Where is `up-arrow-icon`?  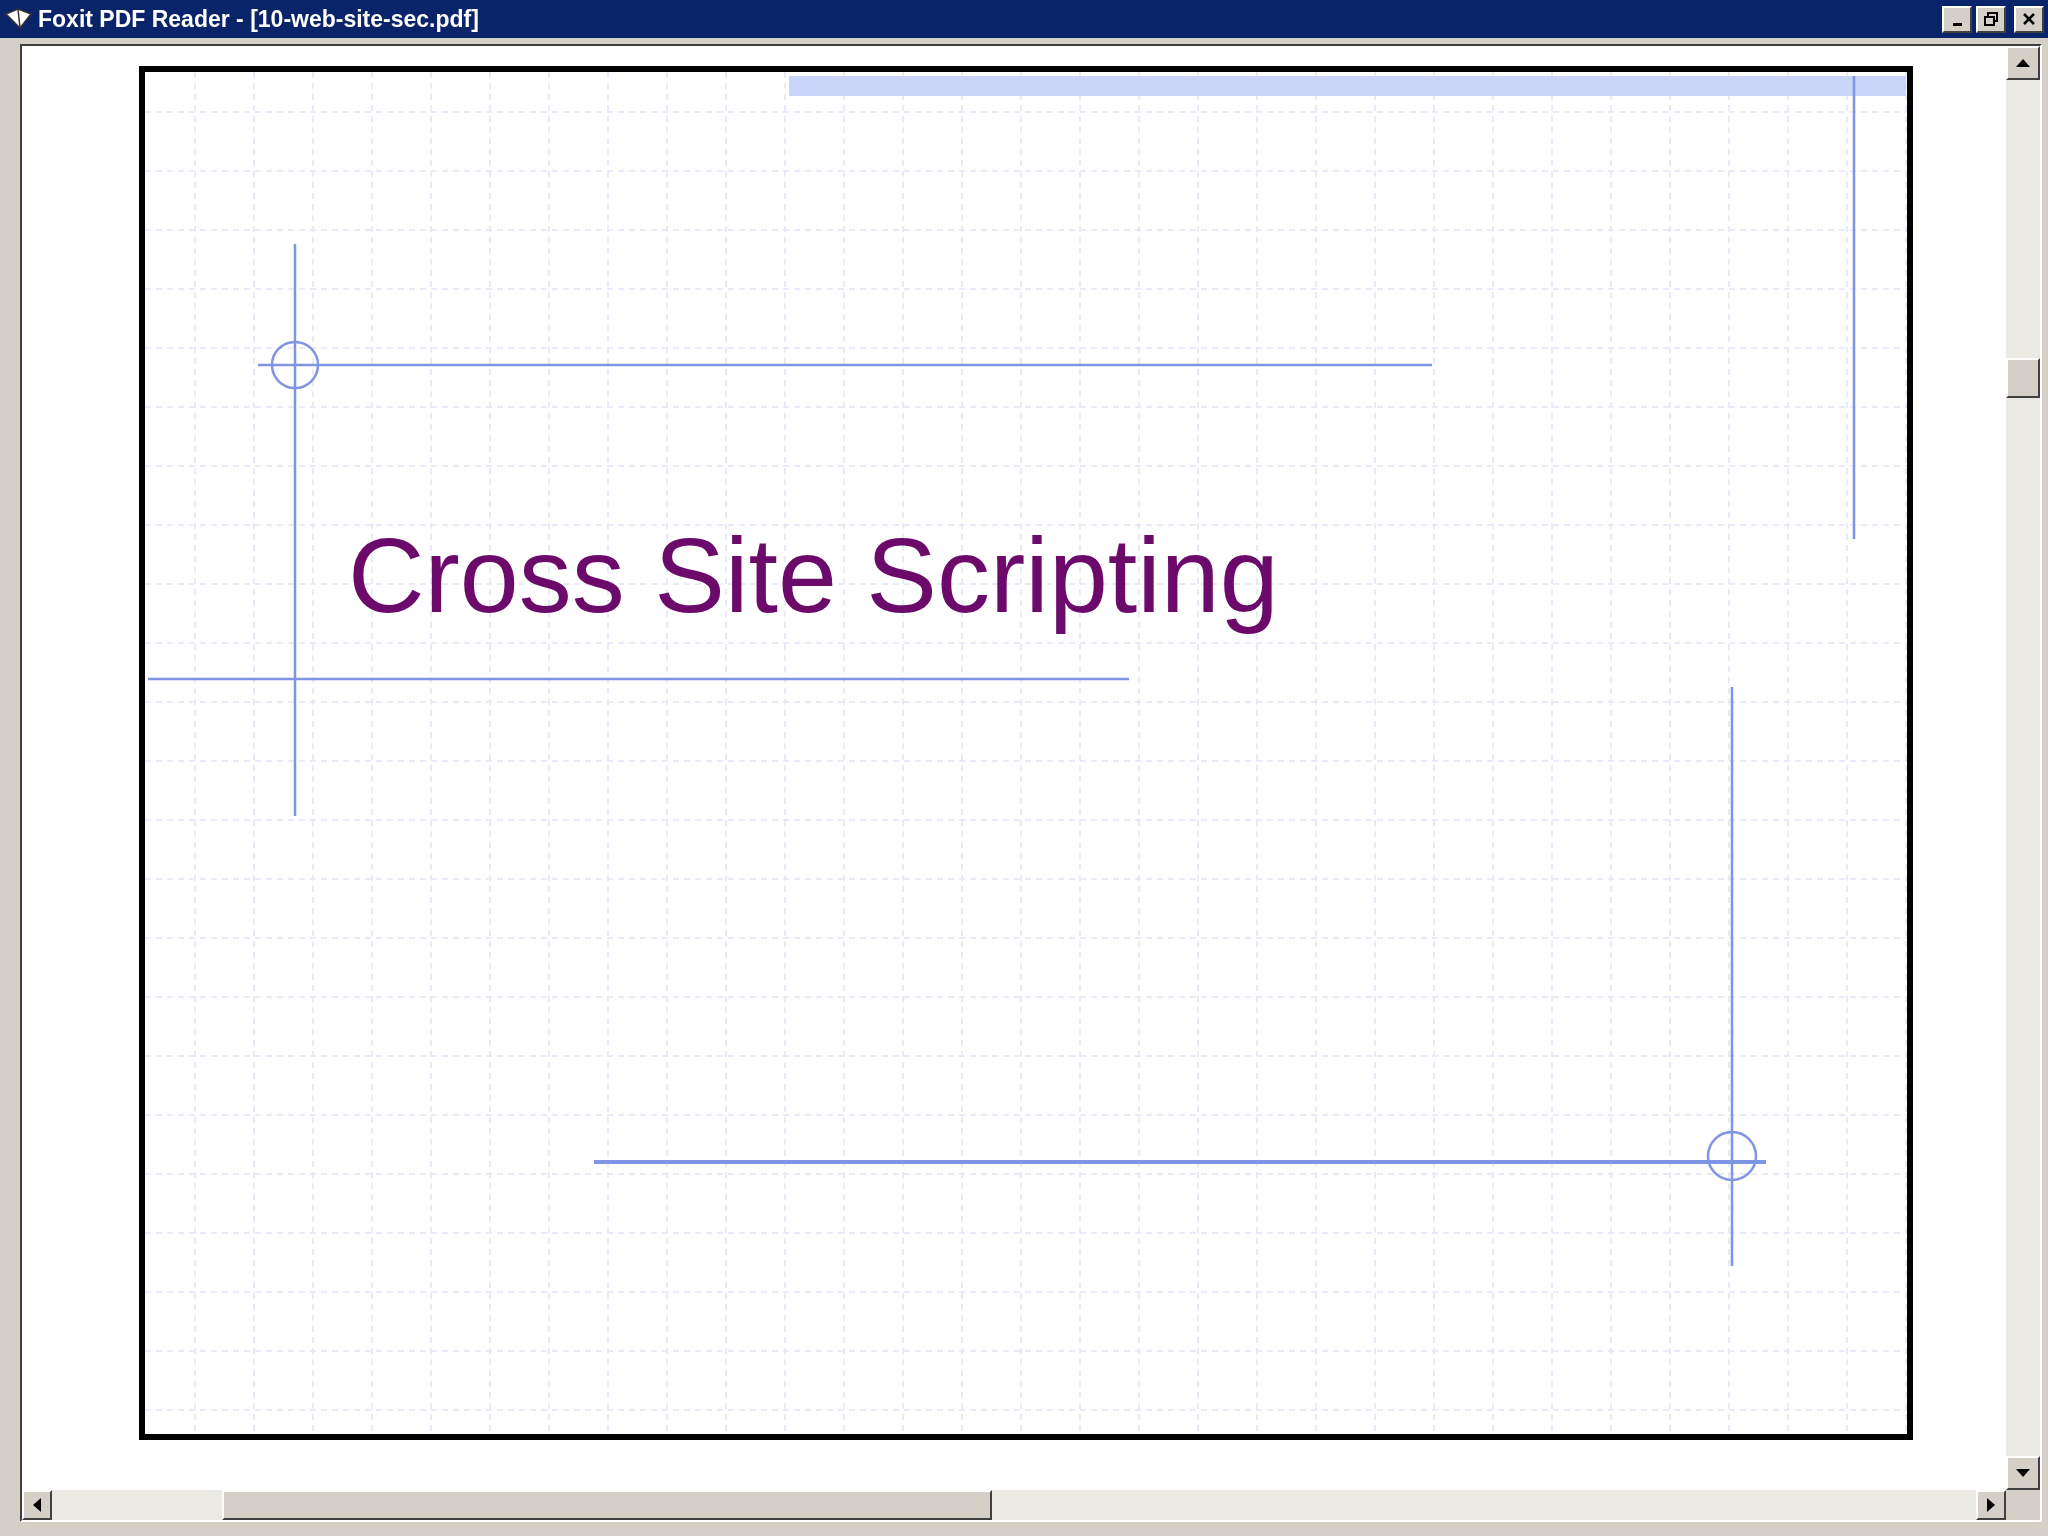
up-arrow-icon is located at coordinates (2023, 63).